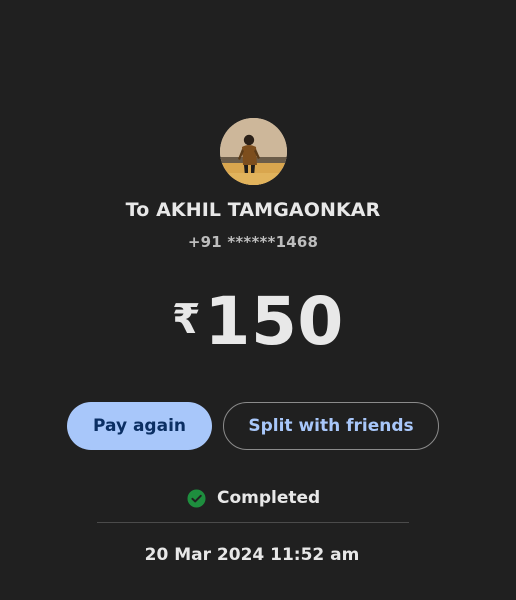  What do you see at coordinates (186, 319) in the screenshot?
I see `currency-symbol: ₹` at bounding box center [186, 319].